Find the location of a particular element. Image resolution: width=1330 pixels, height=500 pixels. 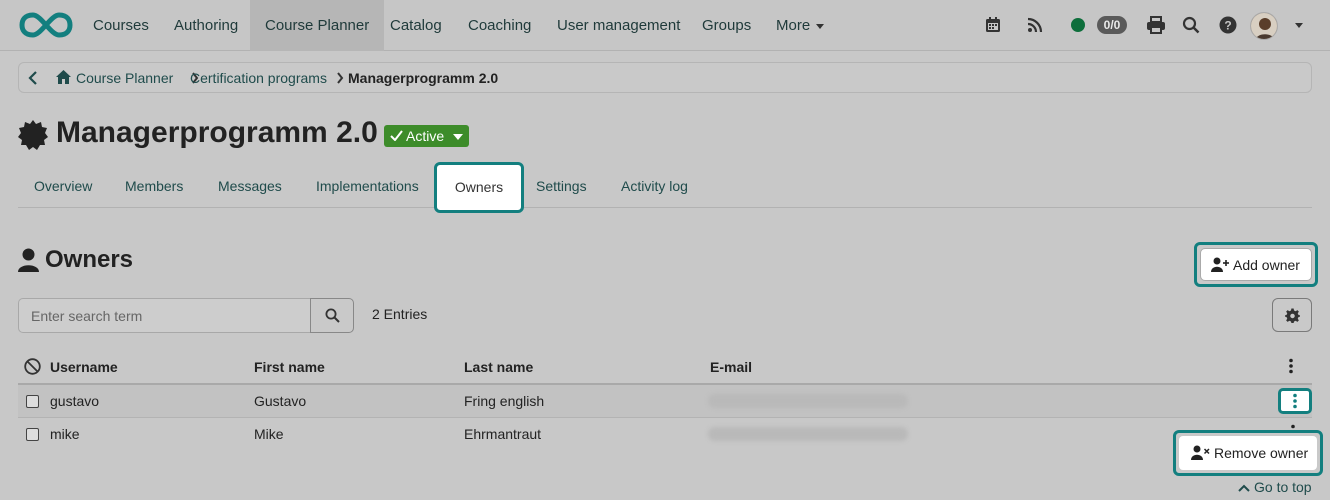

tab-members: Members is located at coordinates (154, 186).